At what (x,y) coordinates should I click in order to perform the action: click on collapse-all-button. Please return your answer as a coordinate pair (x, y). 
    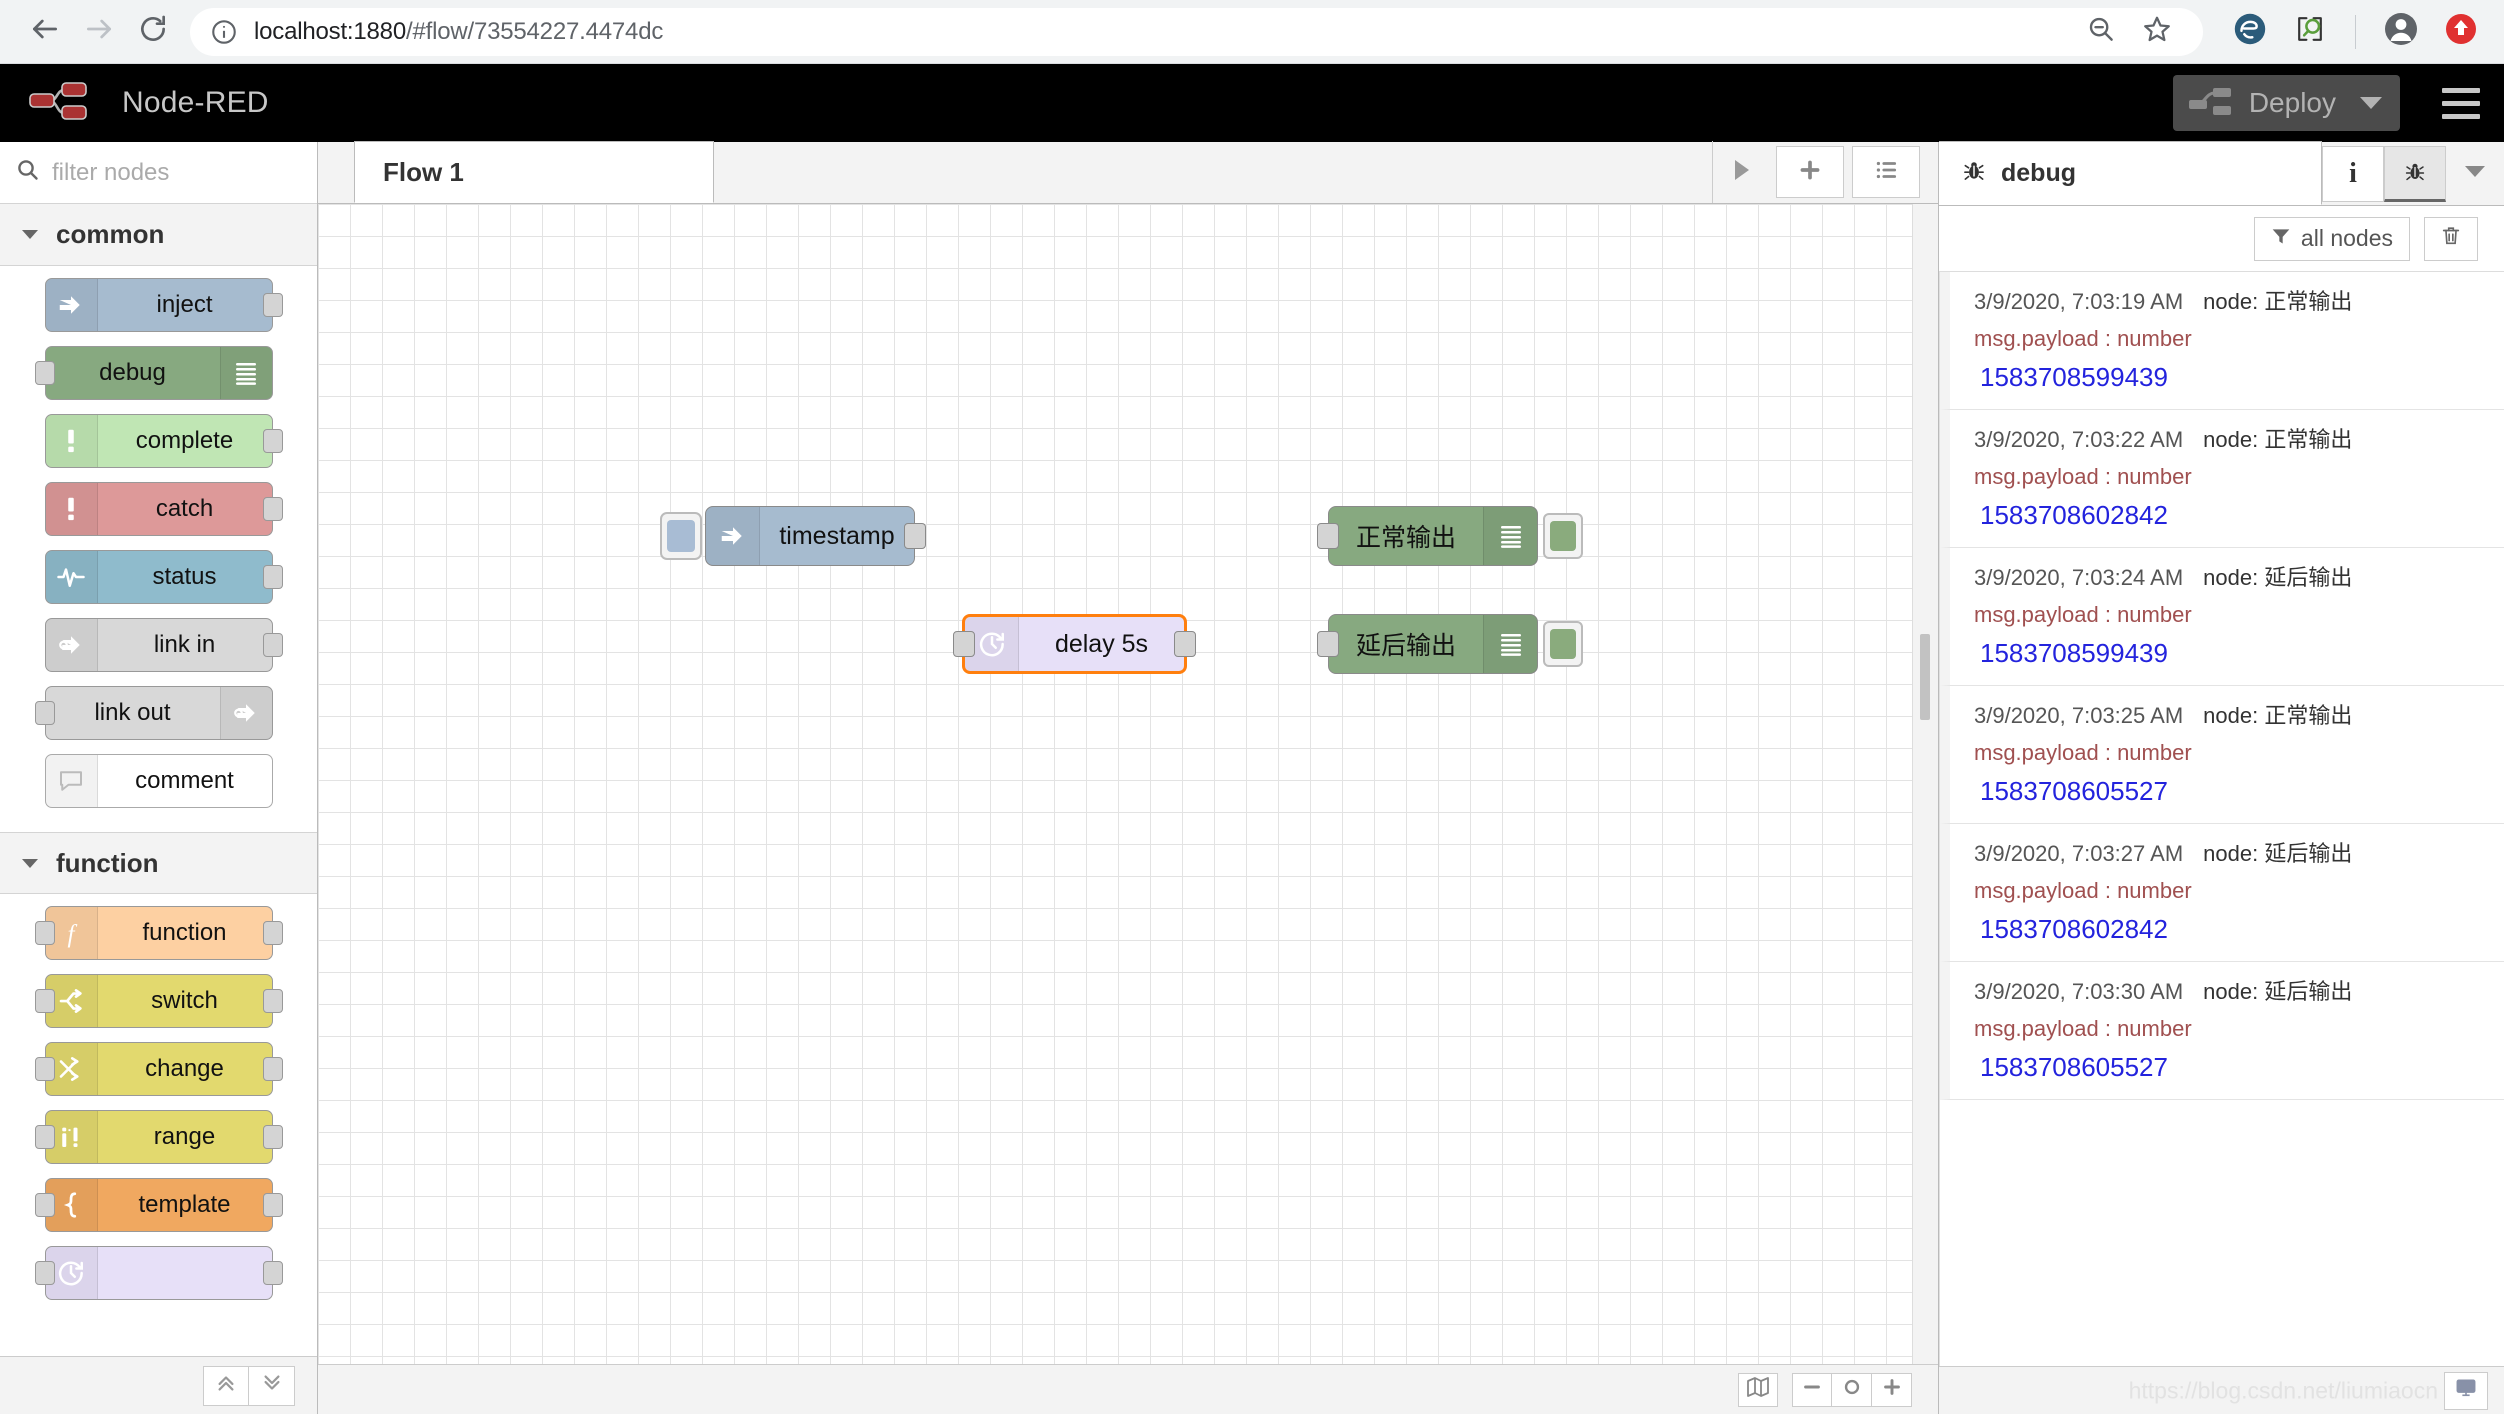
    Looking at the image, I should click on (226, 1385).